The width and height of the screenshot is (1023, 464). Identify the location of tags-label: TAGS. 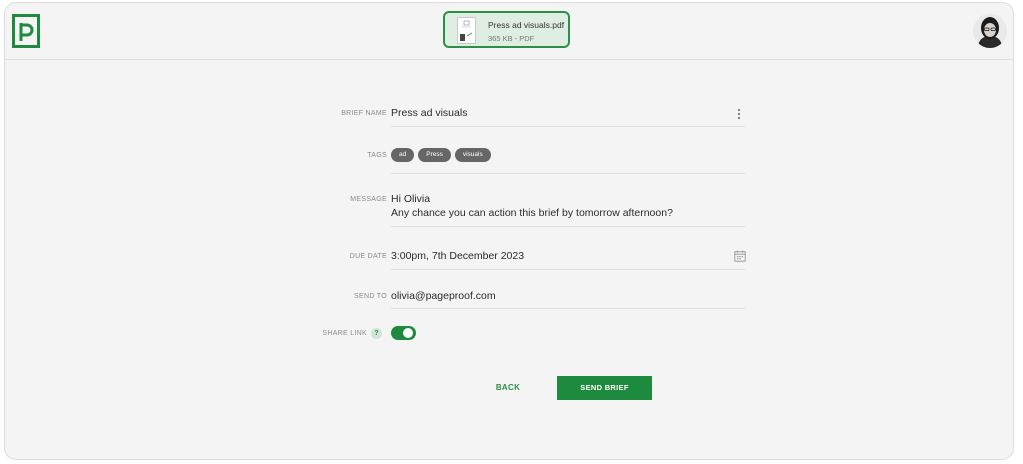
(377, 155).